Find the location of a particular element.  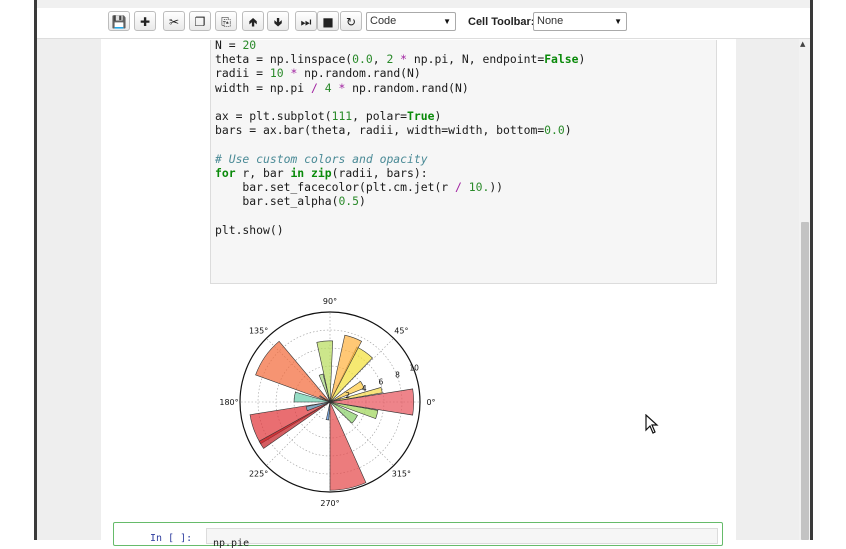

code-token: width = np.pi is located at coordinates (263, 87).